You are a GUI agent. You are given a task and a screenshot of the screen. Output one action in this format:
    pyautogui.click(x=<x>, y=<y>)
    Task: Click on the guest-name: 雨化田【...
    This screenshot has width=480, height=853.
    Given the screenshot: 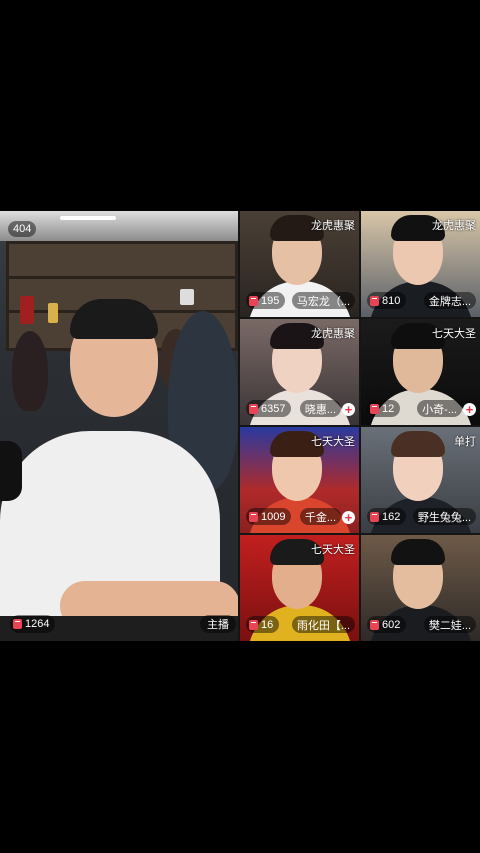 What is the action you would take?
    pyautogui.click(x=323, y=624)
    